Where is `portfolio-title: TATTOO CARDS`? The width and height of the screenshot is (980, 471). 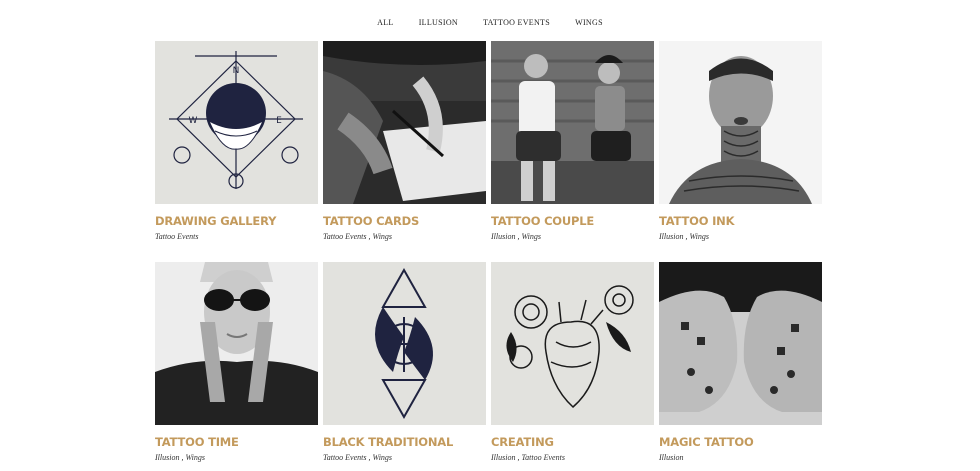
portfolio-title: TATTOO CARDS is located at coordinates (404, 221).